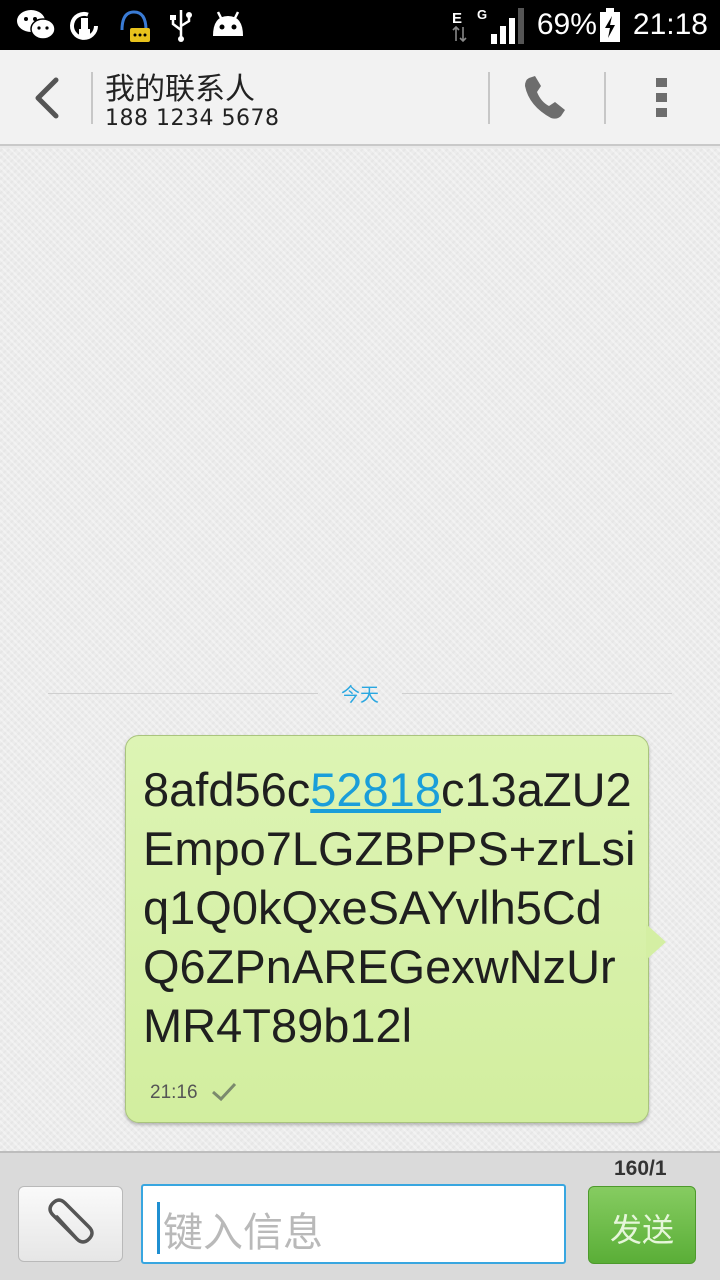  What do you see at coordinates (158, 1228) in the screenshot?
I see `text-cursor` at bounding box center [158, 1228].